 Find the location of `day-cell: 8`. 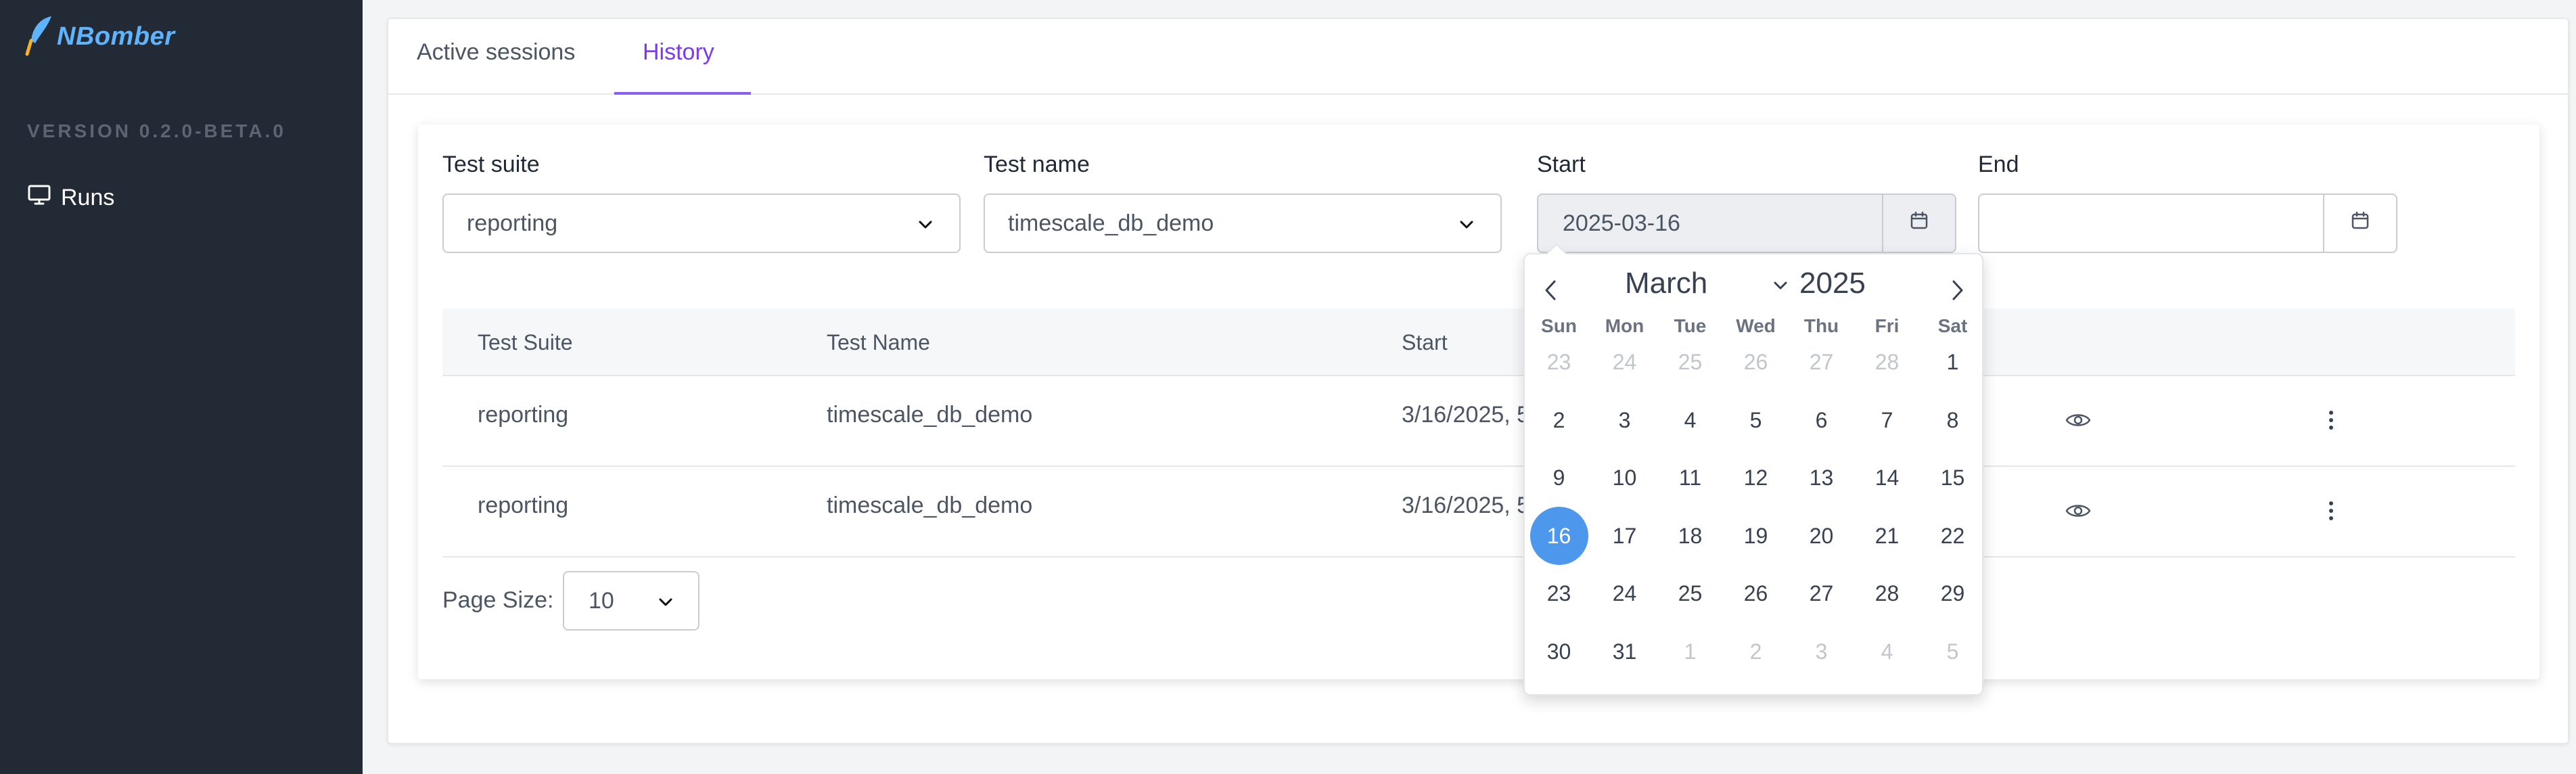

day-cell: 8 is located at coordinates (1953, 420).